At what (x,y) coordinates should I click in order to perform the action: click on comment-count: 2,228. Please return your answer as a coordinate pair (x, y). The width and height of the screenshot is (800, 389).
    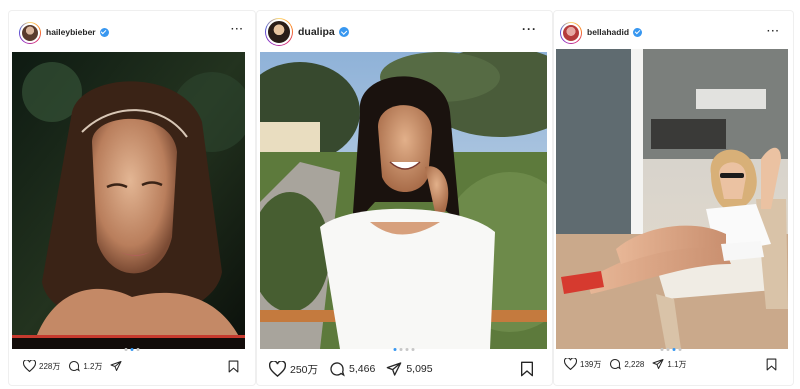
    Looking at the image, I should click on (634, 364).